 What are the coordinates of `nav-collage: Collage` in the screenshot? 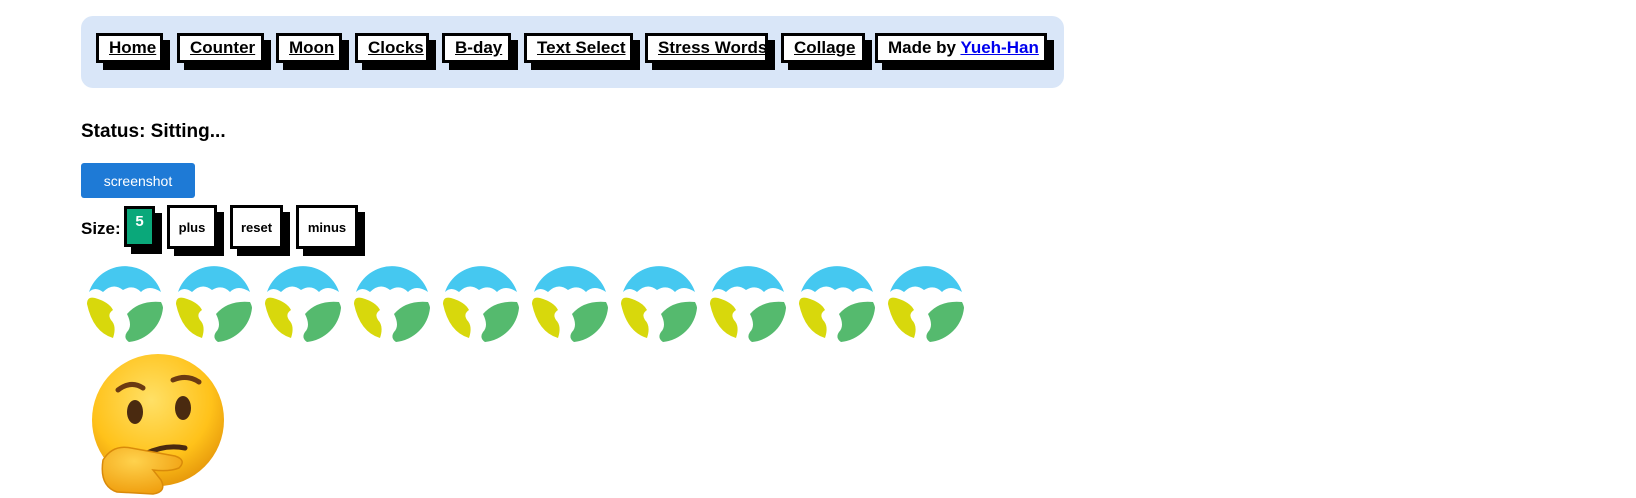 It's located at (823, 48).